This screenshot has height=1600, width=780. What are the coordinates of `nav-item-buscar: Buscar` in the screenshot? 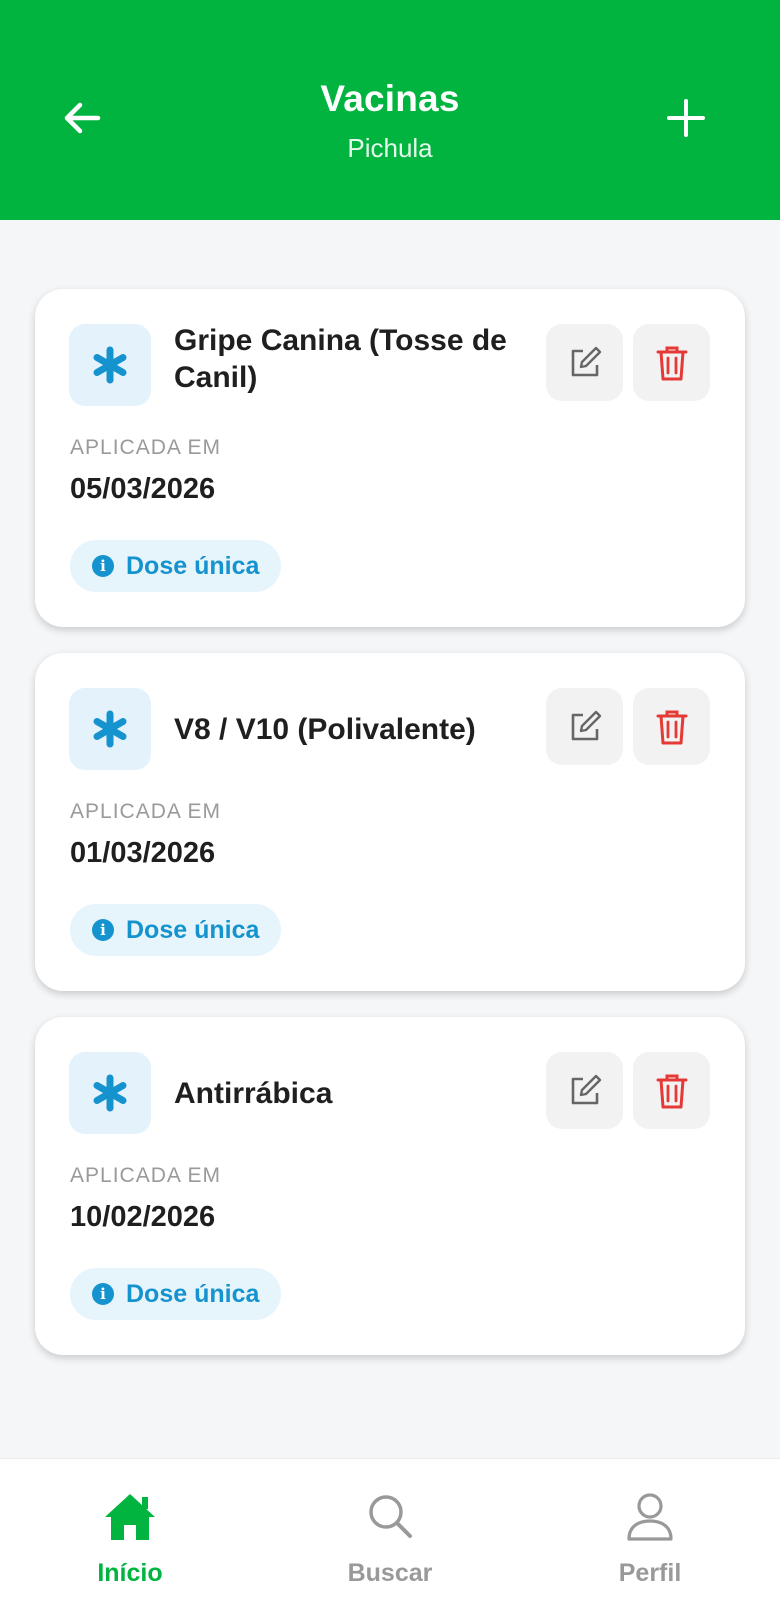 It's located at (390, 1529).